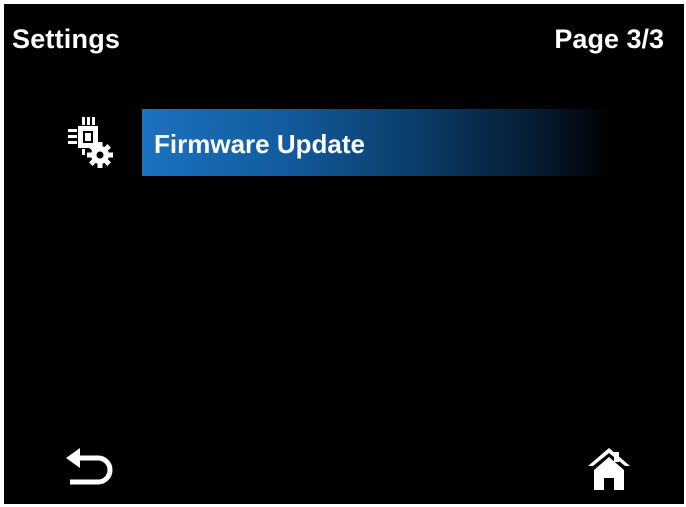  What do you see at coordinates (259, 144) in the screenshot?
I see `menu-item-label: Firmware Update` at bounding box center [259, 144].